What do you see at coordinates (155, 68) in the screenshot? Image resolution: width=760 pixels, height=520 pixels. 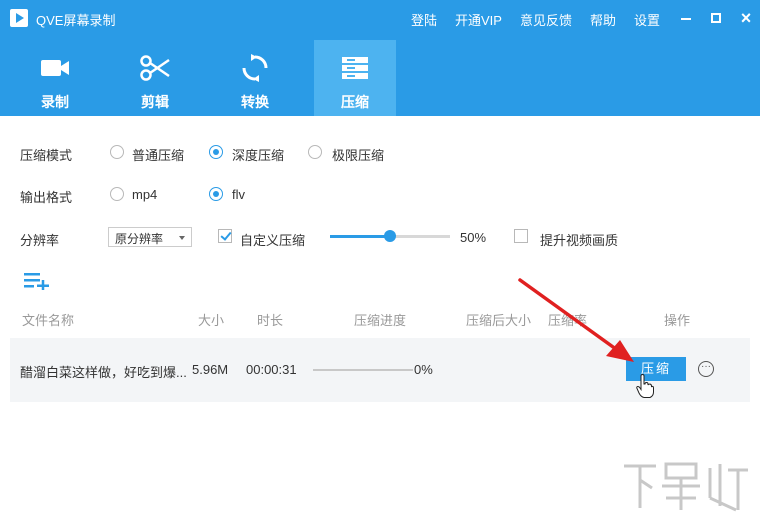 I see `scissors-icon` at bounding box center [155, 68].